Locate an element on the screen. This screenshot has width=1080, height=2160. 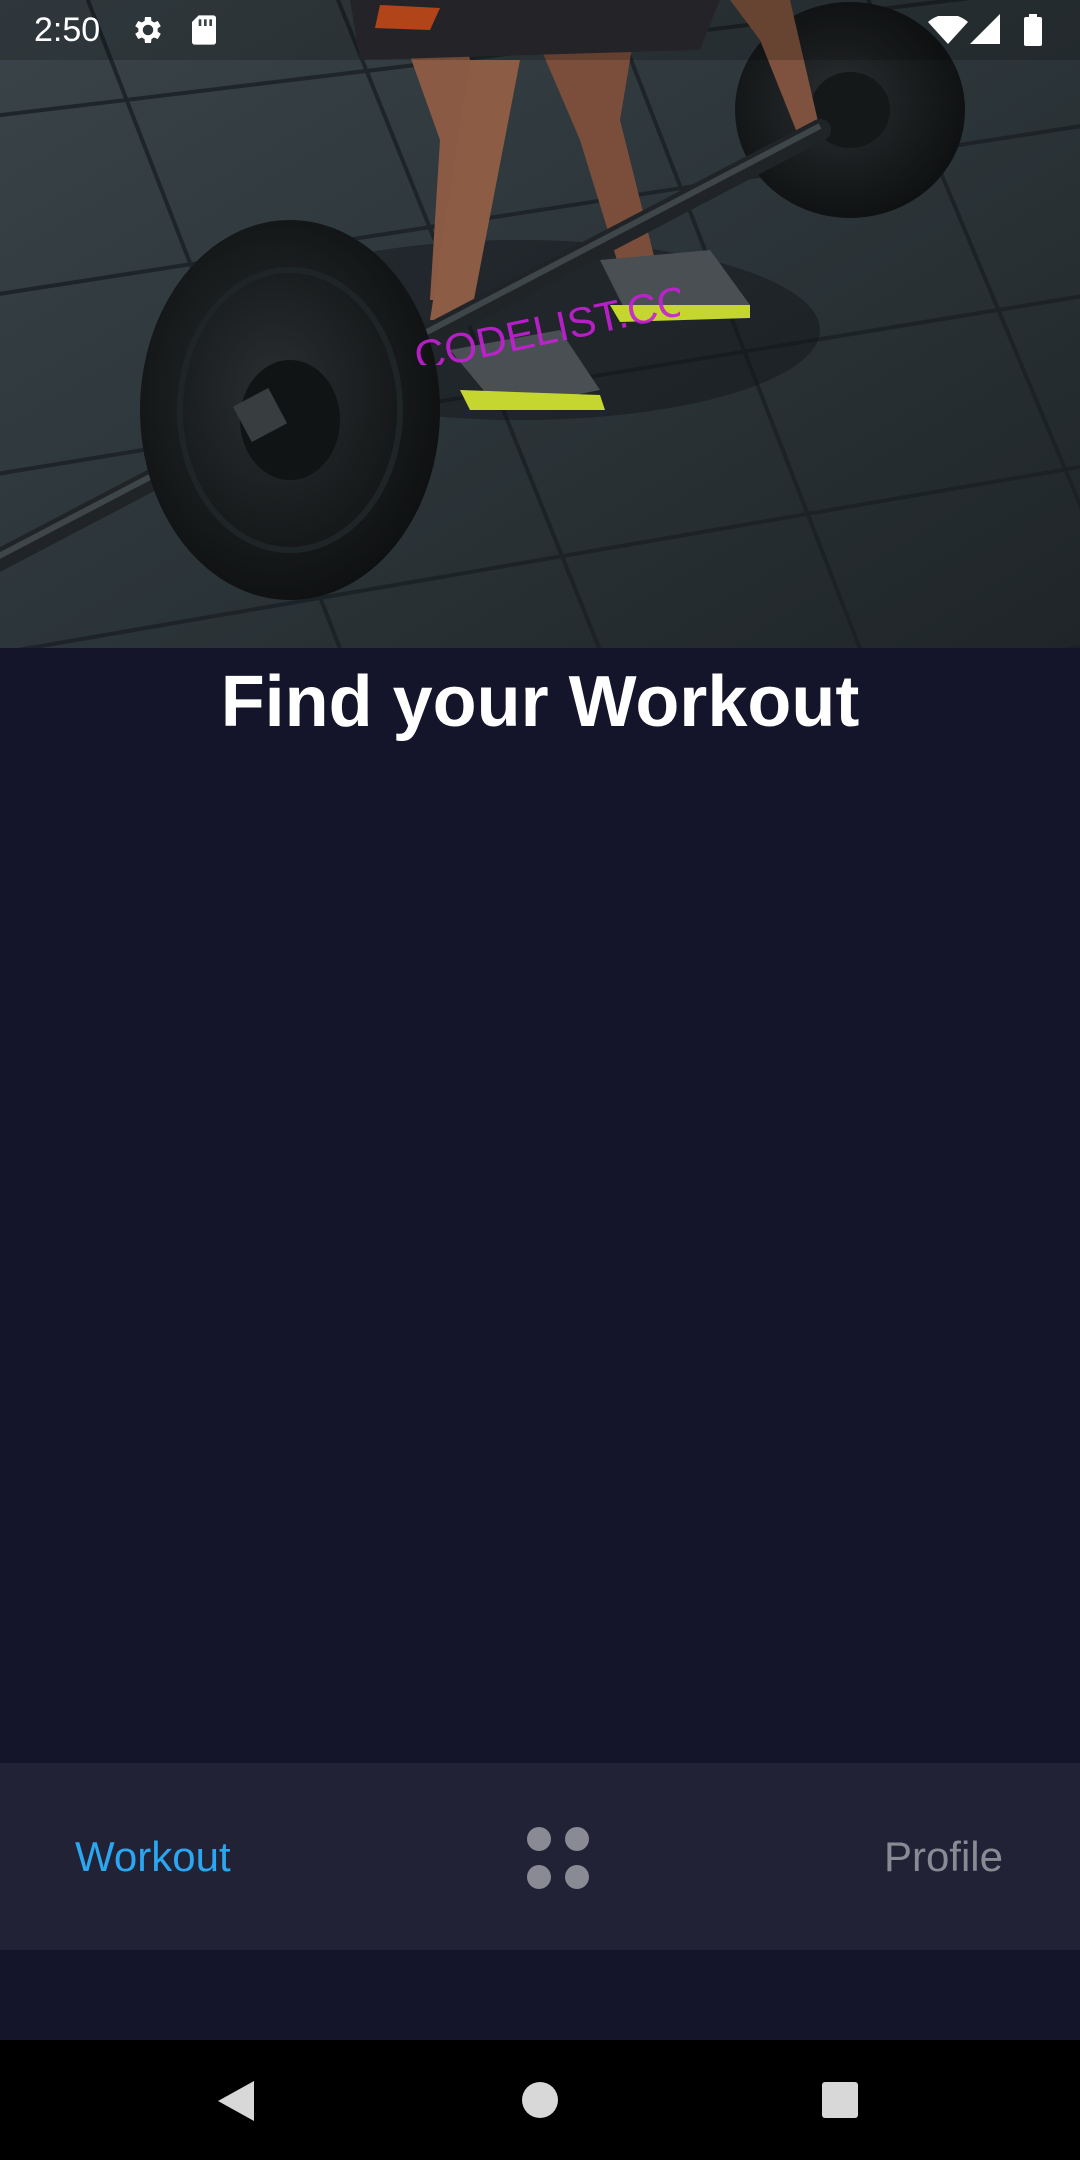
watermark-logo: CODELIST.CC is located at coordinates (545, 321).